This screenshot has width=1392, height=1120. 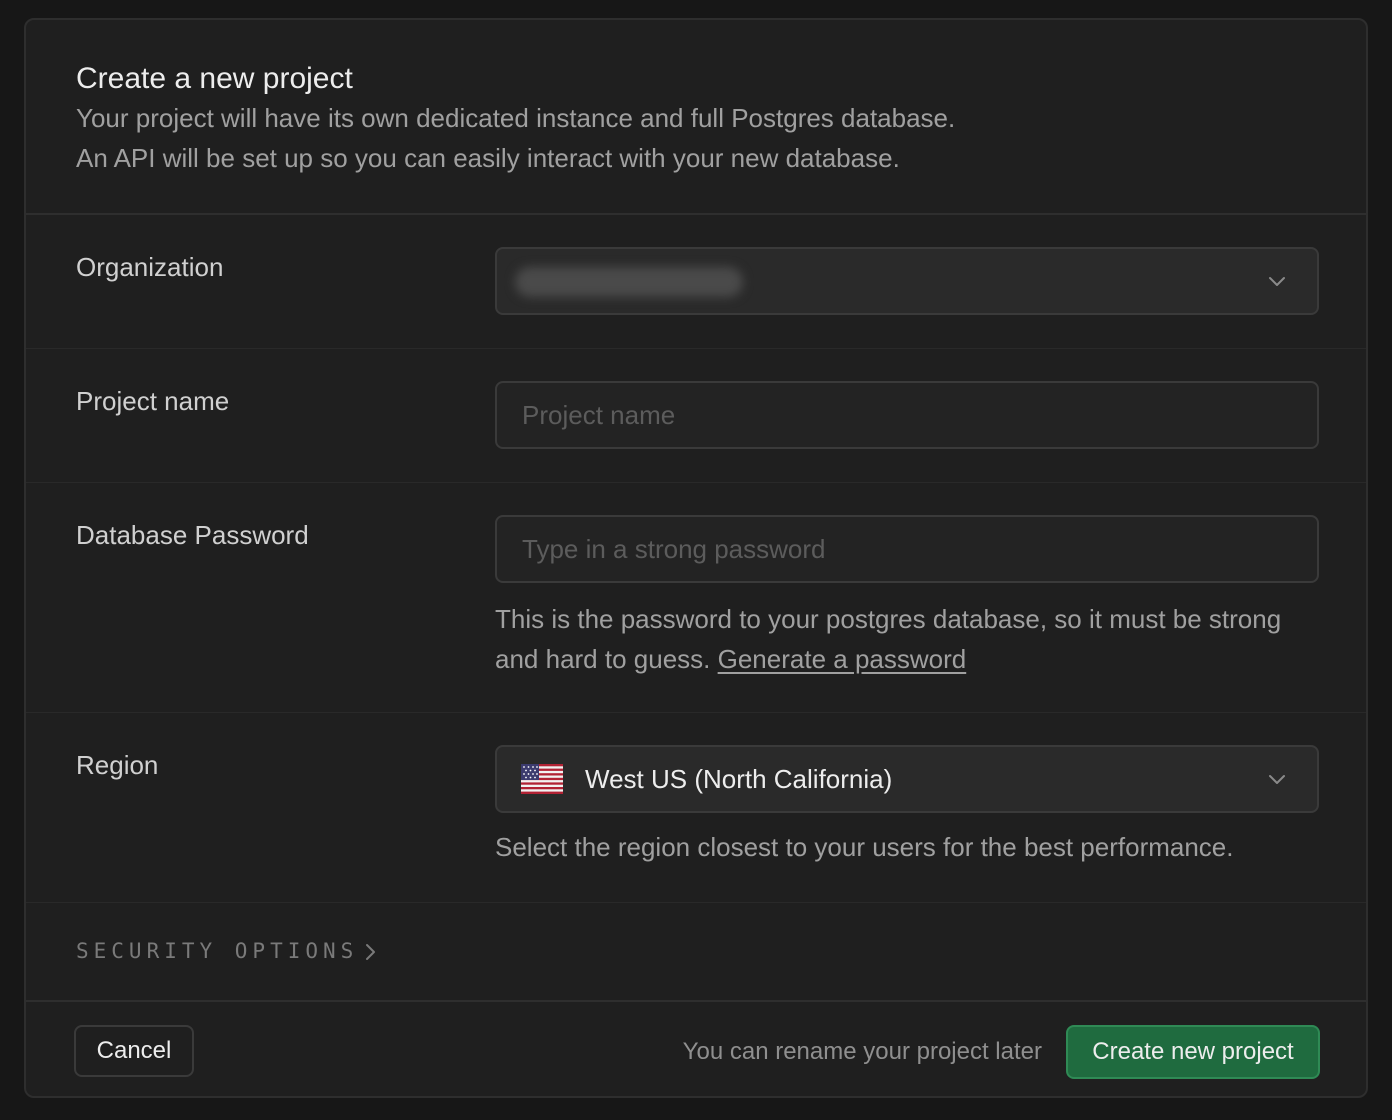 I want to click on security-options-toggle: SECURITY OPTIONS, so click(x=227, y=951).